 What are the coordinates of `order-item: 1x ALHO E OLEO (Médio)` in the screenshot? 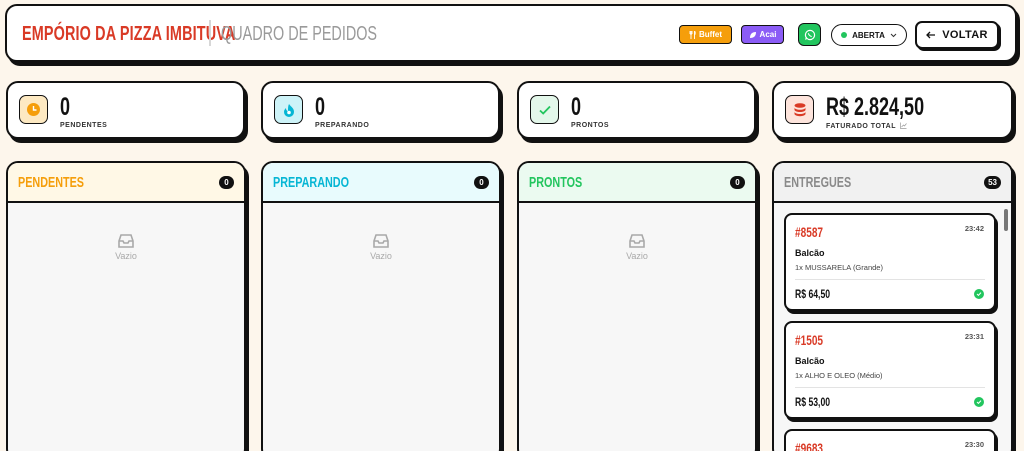 It's located at (839, 375).